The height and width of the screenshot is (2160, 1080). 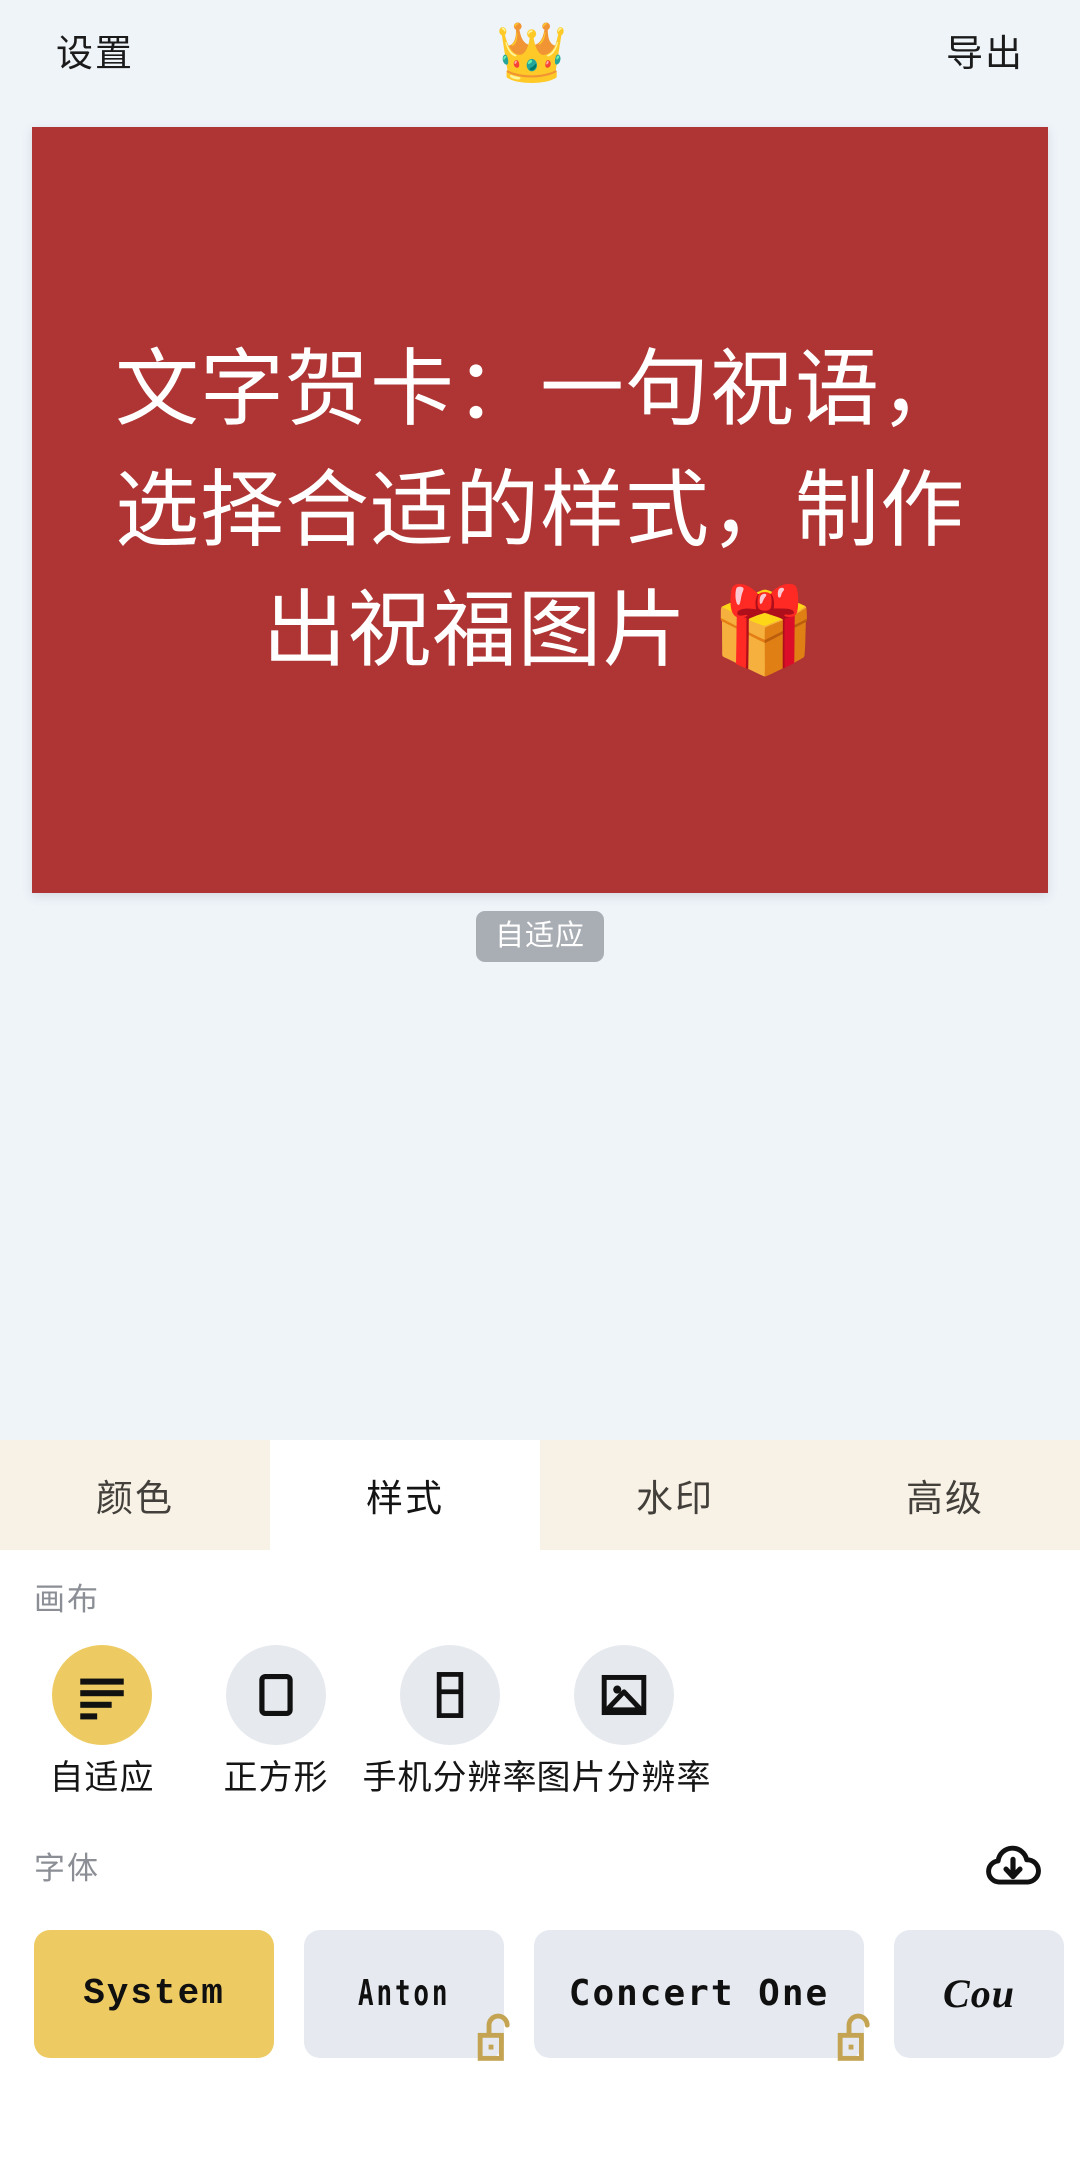 I want to click on font-section-header: 字体, so click(x=540, y=1848).